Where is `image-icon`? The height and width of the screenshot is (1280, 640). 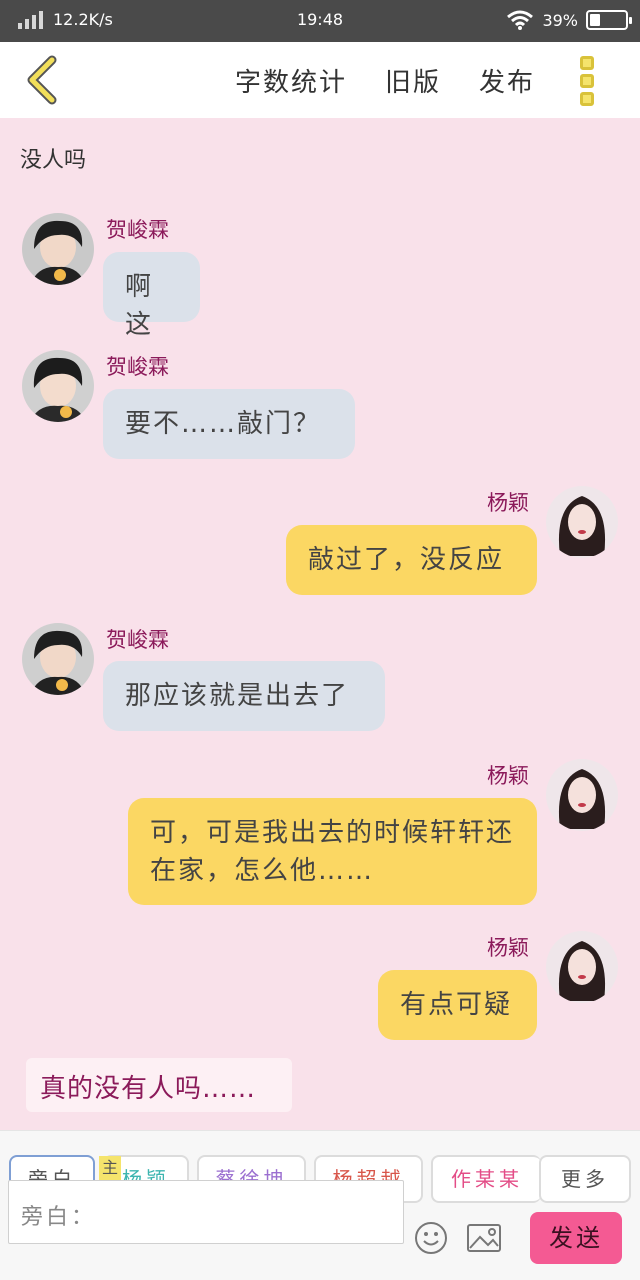 image-icon is located at coordinates (484, 1238).